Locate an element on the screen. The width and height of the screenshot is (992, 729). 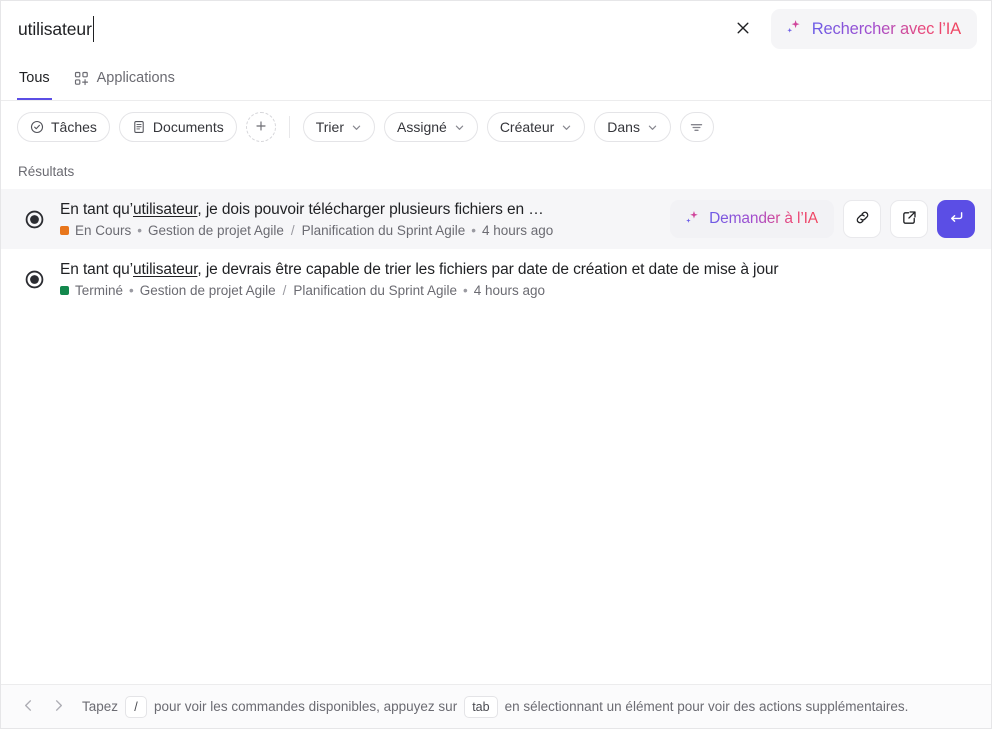
filter-sliders-icon is located at coordinates (696, 127).